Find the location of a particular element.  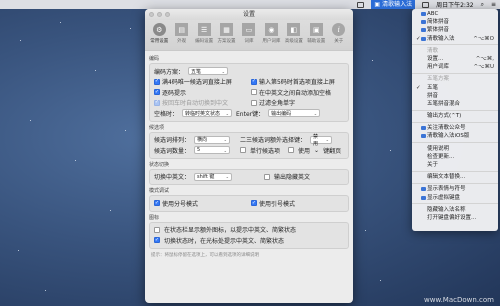

tab-appearance: ▤ 外观 is located at coordinates (182, 33).